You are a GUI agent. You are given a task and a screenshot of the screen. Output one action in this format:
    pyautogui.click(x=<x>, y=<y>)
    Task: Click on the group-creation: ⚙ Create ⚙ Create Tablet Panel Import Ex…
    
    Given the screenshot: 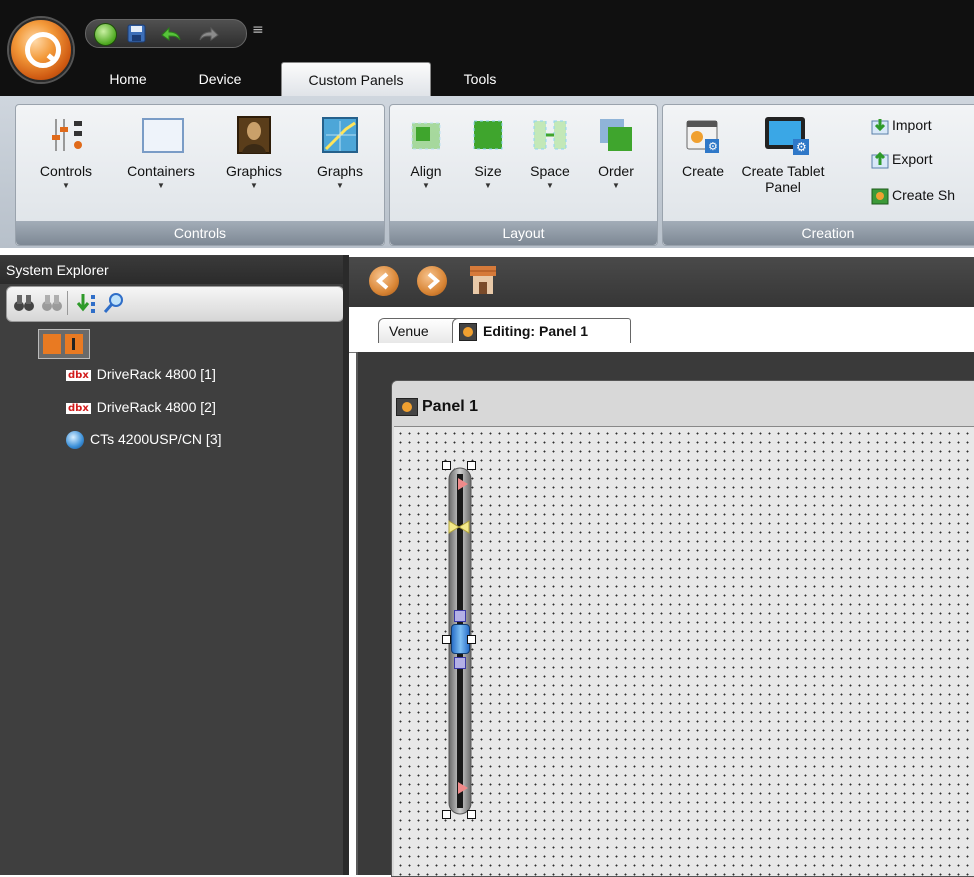 What is the action you would take?
    pyautogui.click(x=818, y=175)
    